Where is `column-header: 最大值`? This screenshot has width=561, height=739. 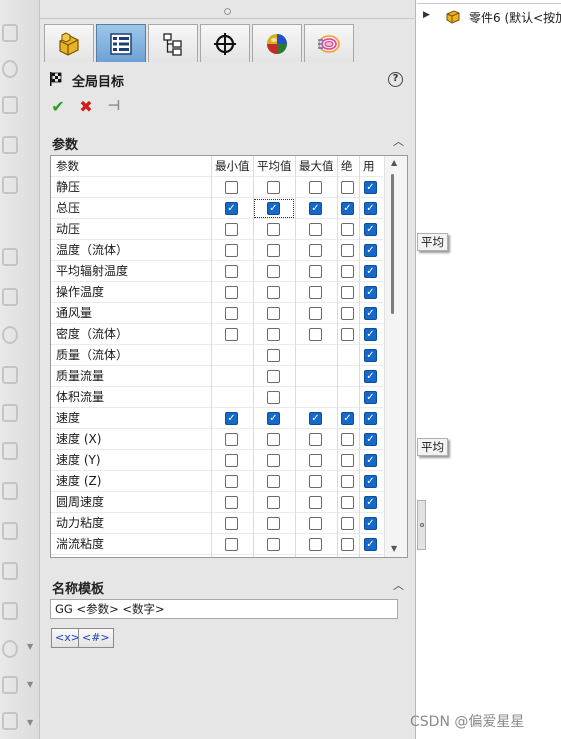 column-header: 最大值 is located at coordinates (316, 166).